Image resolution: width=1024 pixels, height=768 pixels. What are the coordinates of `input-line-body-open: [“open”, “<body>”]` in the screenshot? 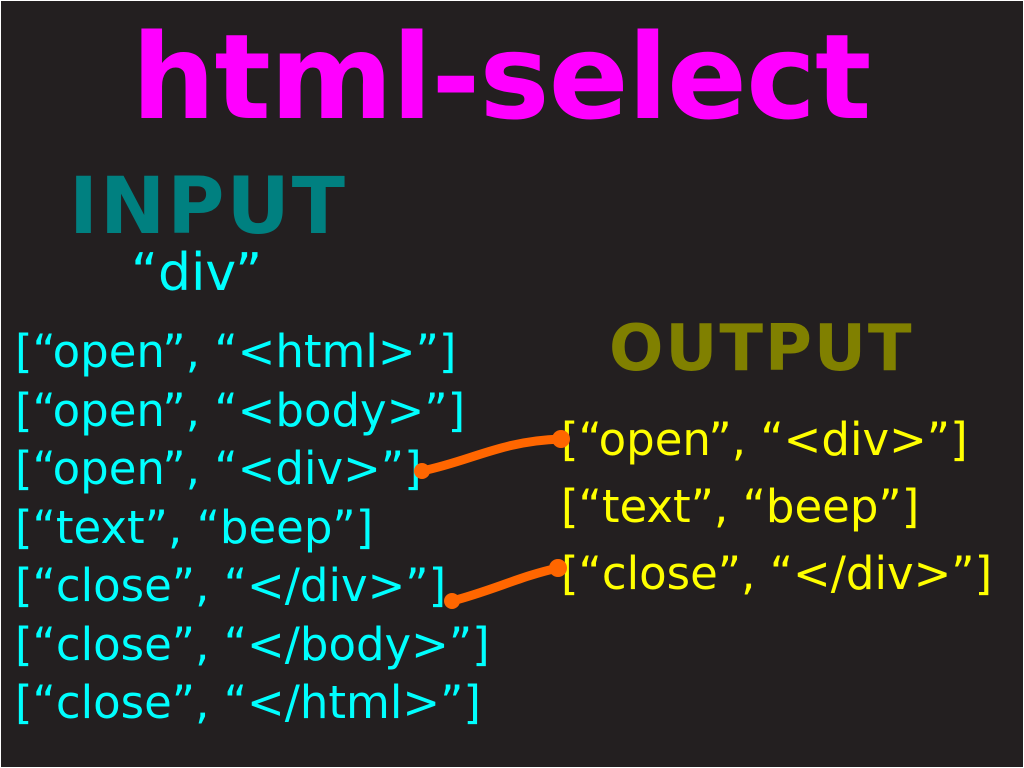 It's located at (240, 410).